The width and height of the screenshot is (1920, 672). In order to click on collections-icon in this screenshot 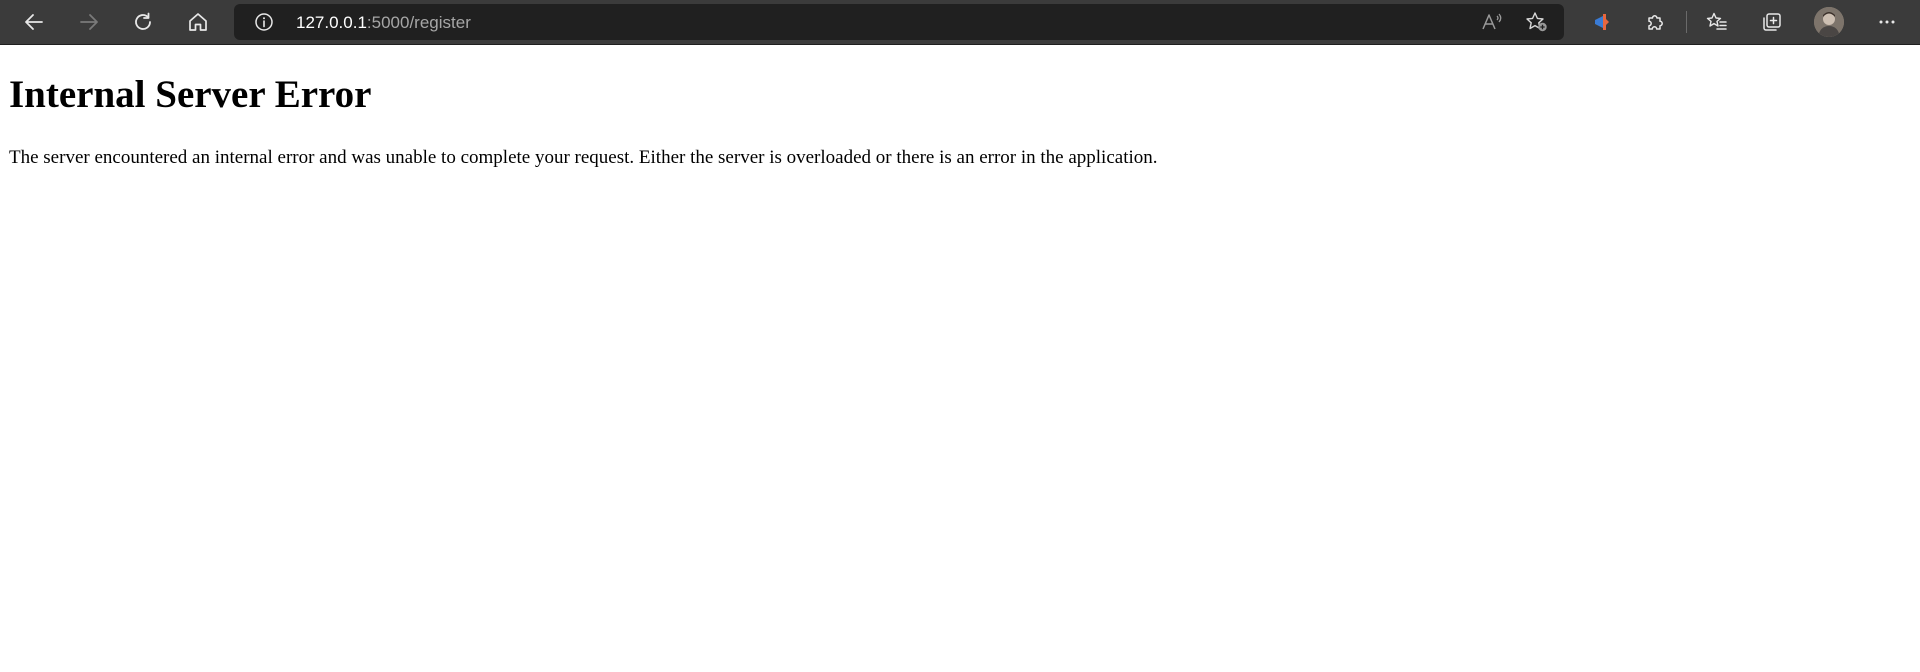, I will do `click(1772, 22)`.